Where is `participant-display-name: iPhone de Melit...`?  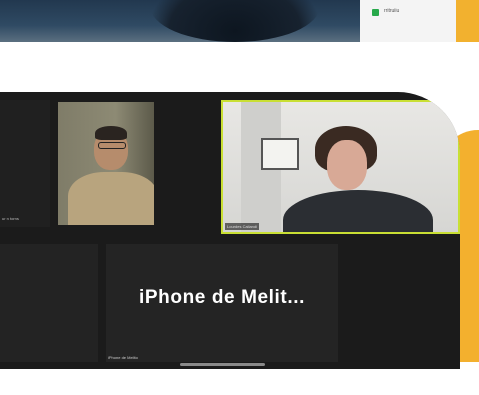
participant-display-name: iPhone de Melit... is located at coordinates (222, 297).